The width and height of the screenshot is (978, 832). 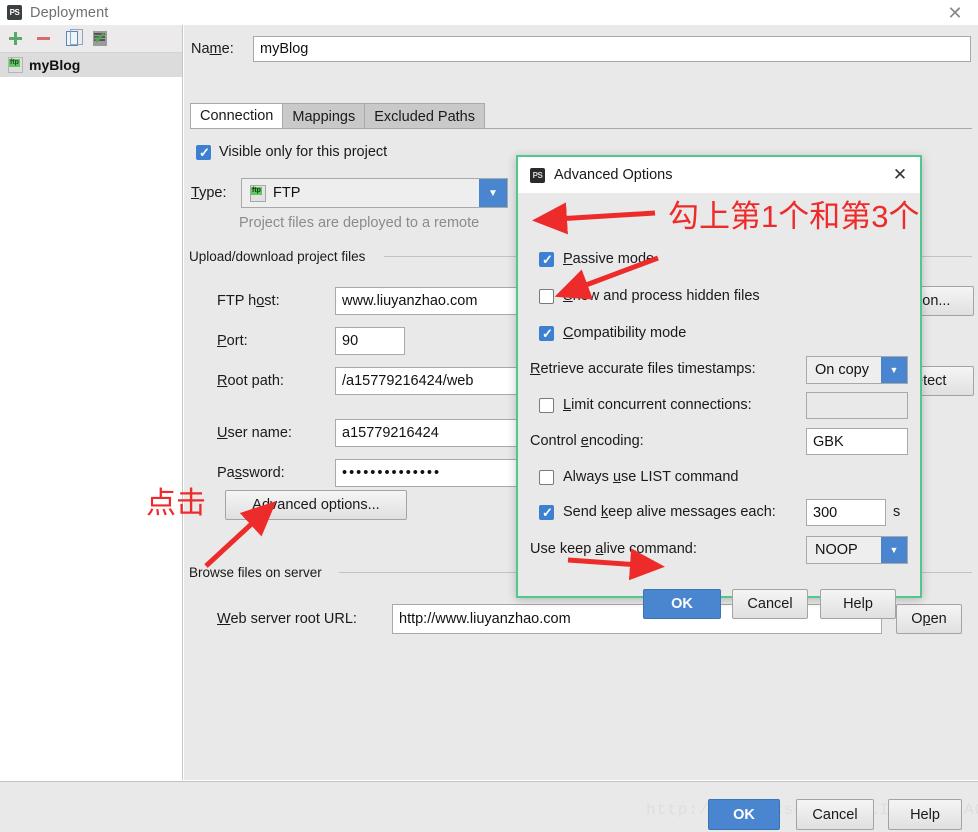 I want to click on annotation-arrow-ok, so click(x=616, y=564).